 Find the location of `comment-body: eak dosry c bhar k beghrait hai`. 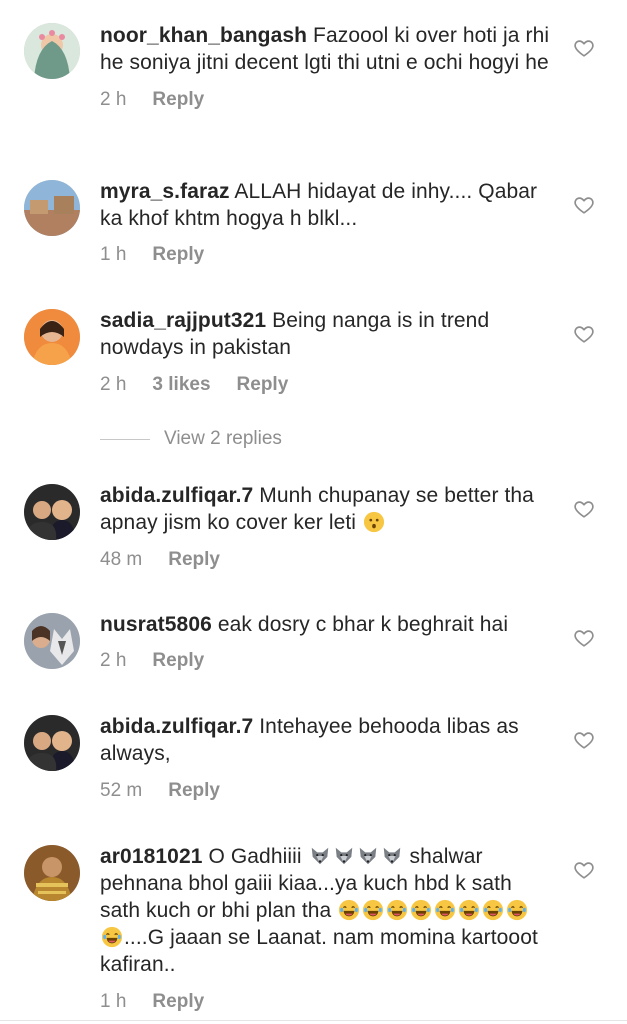

comment-body: eak dosry c bhar k beghrait hai is located at coordinates (363, 624).